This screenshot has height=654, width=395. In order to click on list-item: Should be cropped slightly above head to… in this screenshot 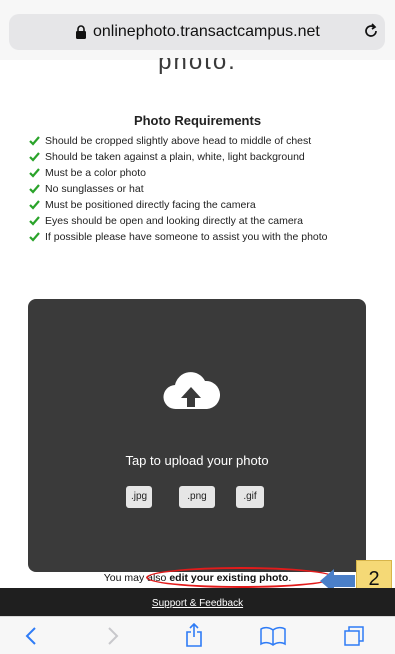, I will do `click(199, 141)`.